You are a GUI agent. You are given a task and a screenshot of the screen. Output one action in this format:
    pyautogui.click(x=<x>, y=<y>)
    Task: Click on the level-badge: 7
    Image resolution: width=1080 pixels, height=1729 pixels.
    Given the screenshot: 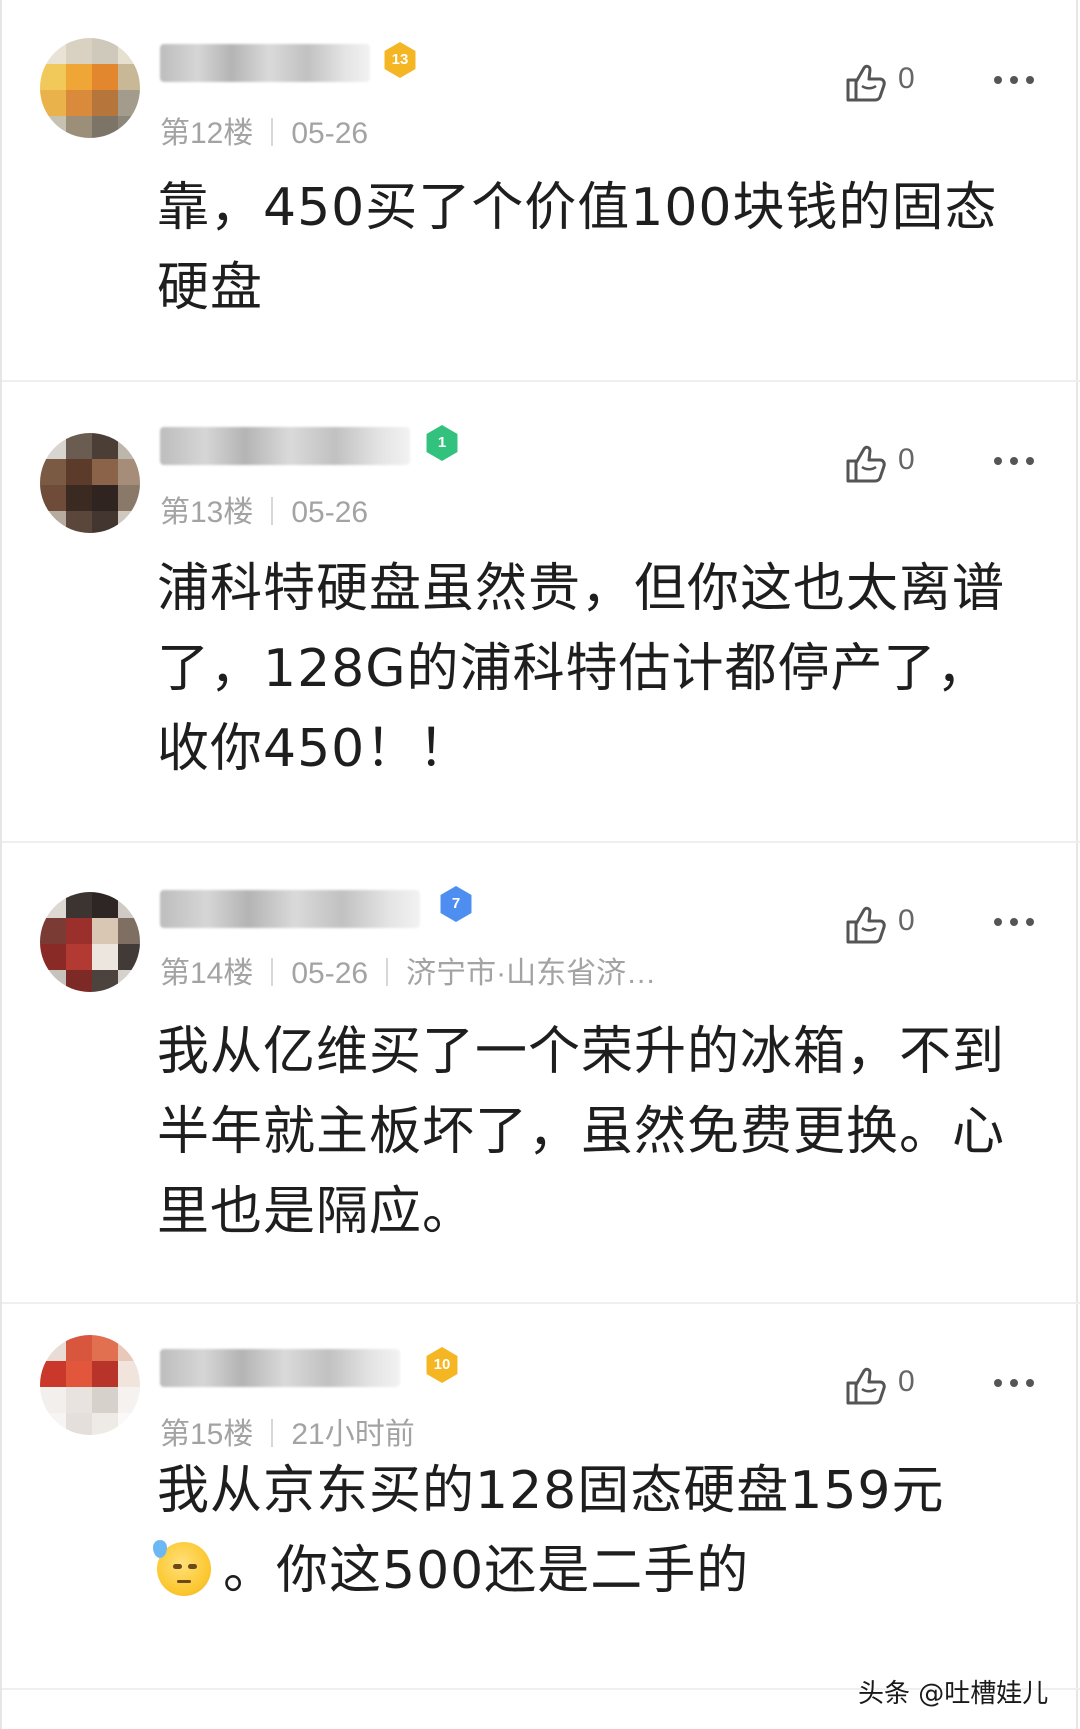 What is the action you would take?
    pyautogui.click(x=456, y=904)
    